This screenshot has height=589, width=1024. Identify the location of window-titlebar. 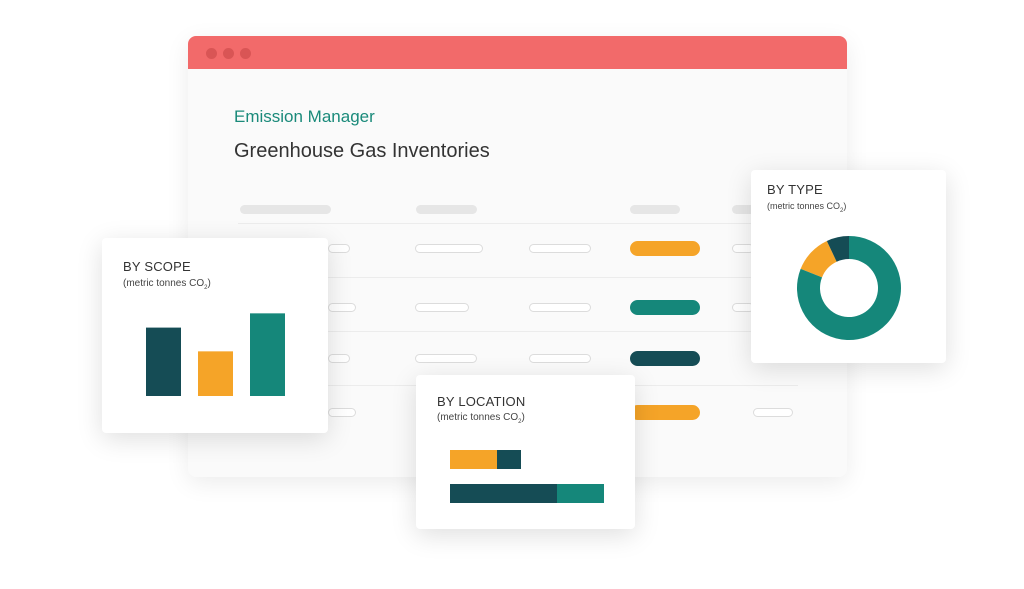
(517, 52).